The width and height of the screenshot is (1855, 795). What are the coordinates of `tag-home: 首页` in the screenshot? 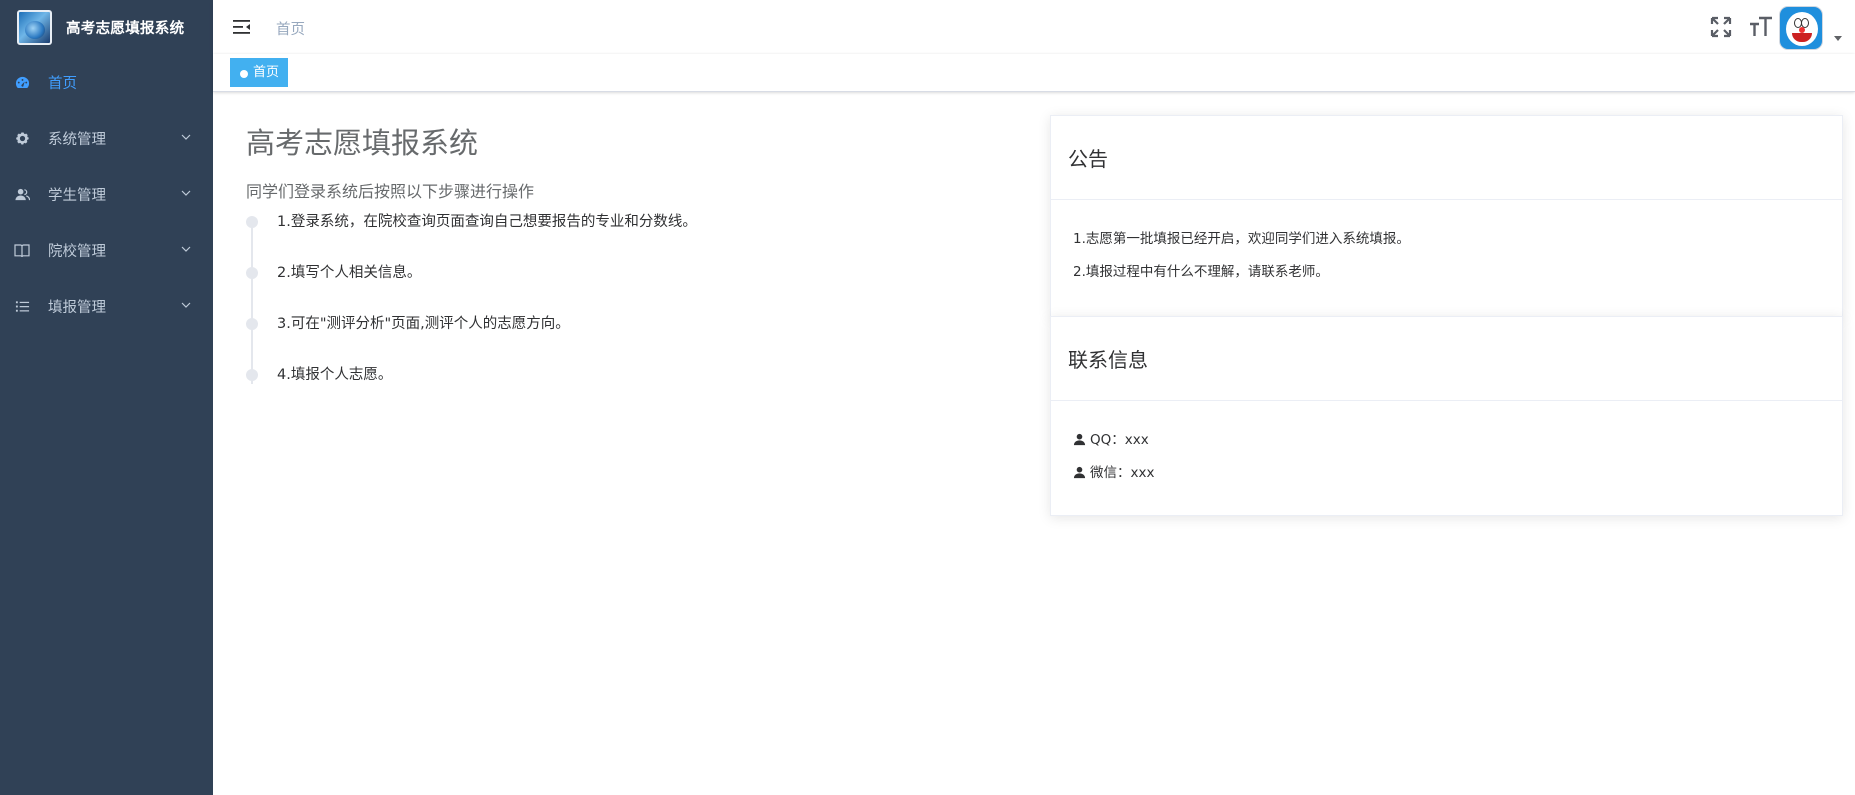 It's located at (259, 72).